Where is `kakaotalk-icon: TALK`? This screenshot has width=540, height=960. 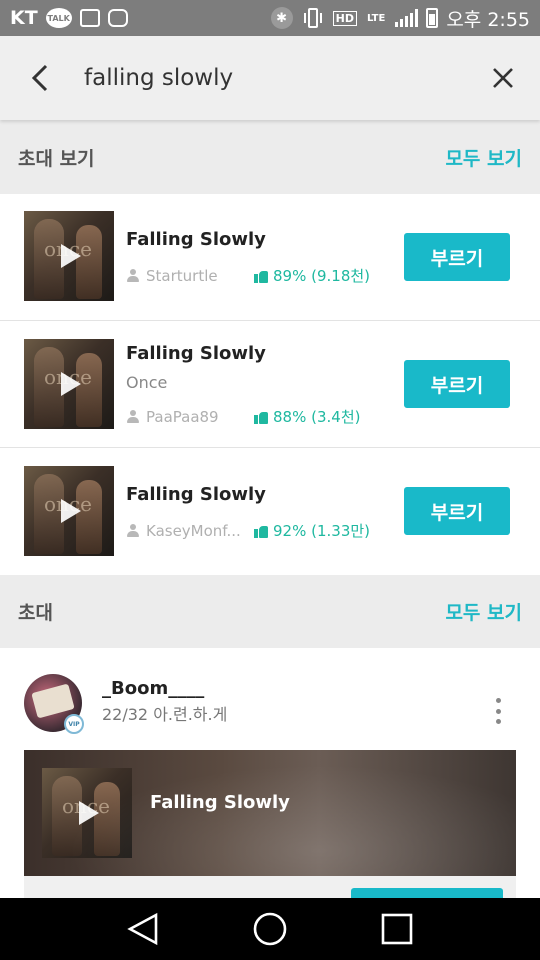 kakaotalk-icon: TALK is located at coordinates (58, 18).